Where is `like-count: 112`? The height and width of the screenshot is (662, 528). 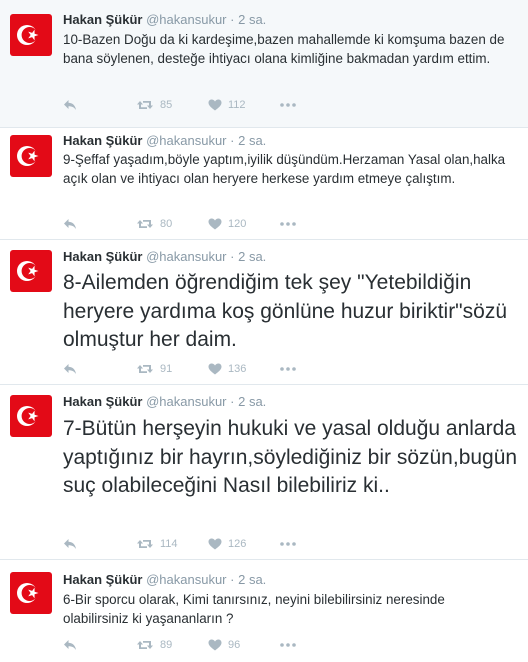 like-count: 112 is located at coordinates (237, 105).